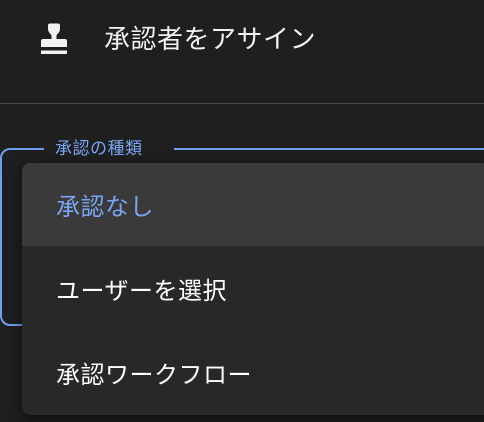 This screenshot has height=422, width=484. What do you see at coordinates (242, 103) in the screenshot?
I see `divider` at bounding box center [242, 103].